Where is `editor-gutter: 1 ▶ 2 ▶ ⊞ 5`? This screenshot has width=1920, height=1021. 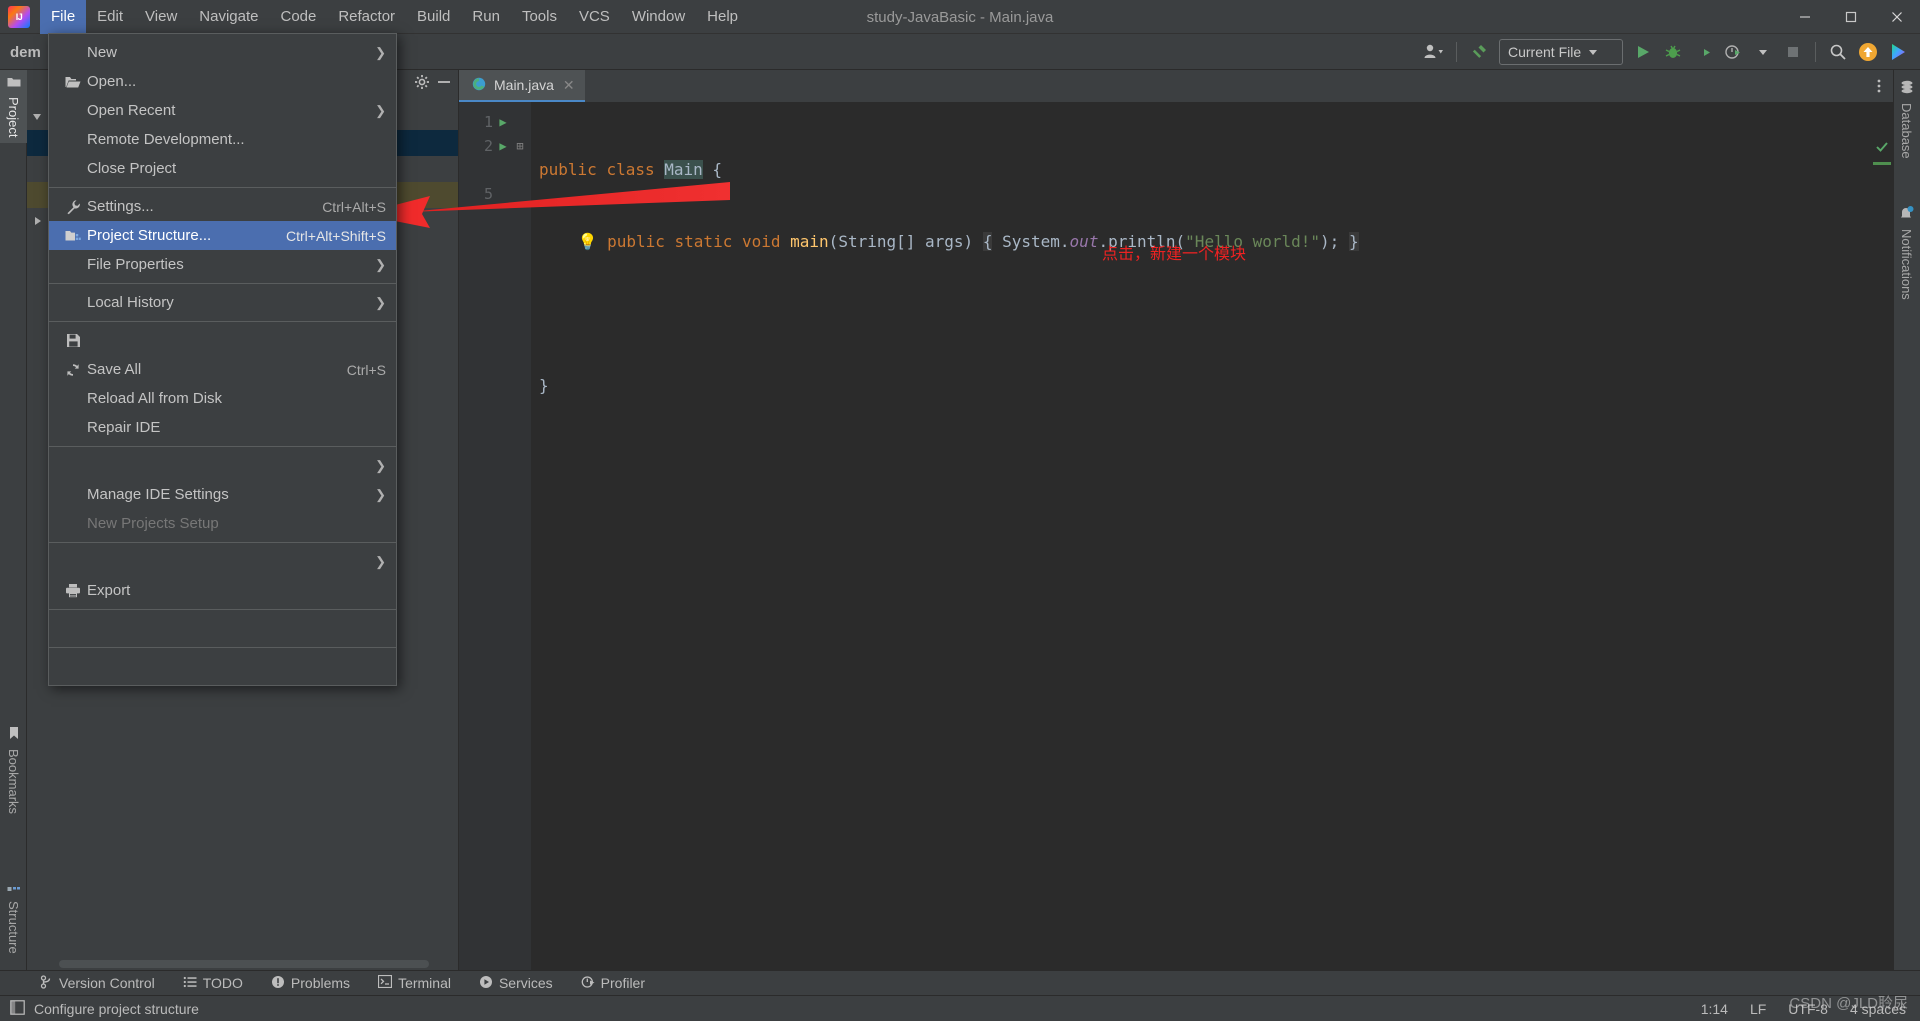 editor-gutter: 1 ▶ 2 ▶ ⊞ 5 is located at coordinates (495, 536).